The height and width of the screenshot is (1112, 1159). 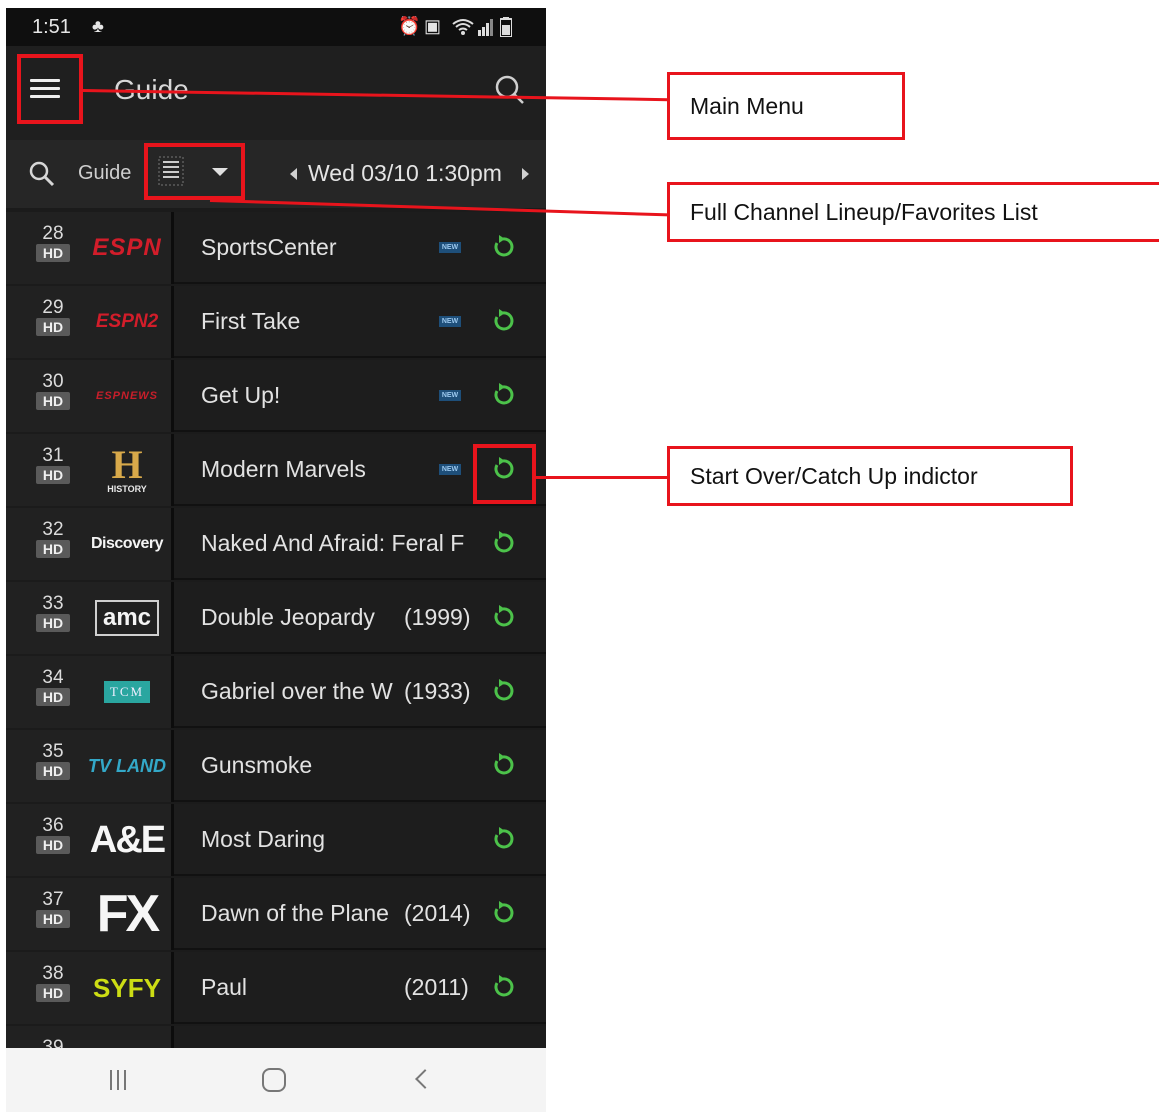 What do you see at coordinates (53, 677) in the screenshot?
I see `channel-number: 34` at bounding box center [53, 677].